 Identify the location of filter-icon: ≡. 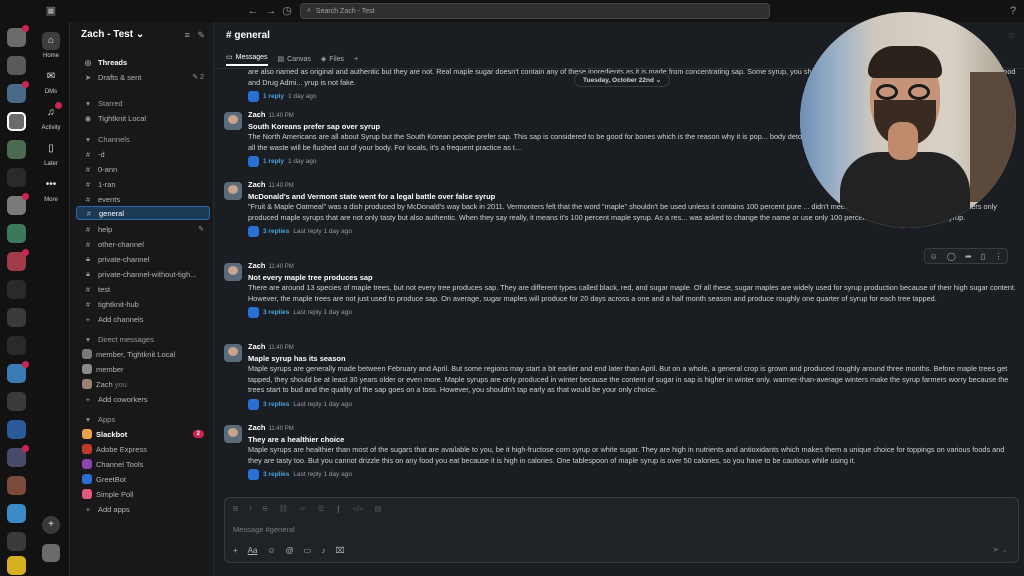
(187, 35).